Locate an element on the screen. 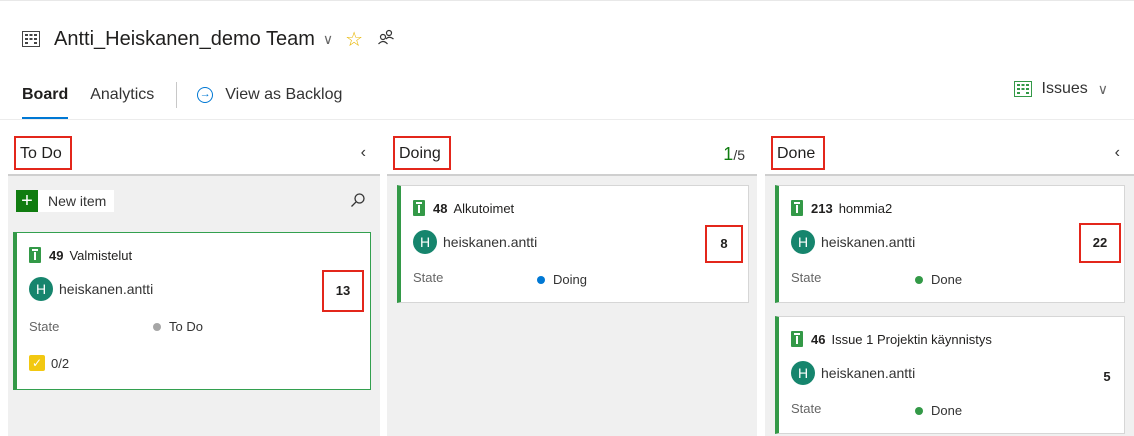  work-item-id: 48 is located at coordinates (440, 208).